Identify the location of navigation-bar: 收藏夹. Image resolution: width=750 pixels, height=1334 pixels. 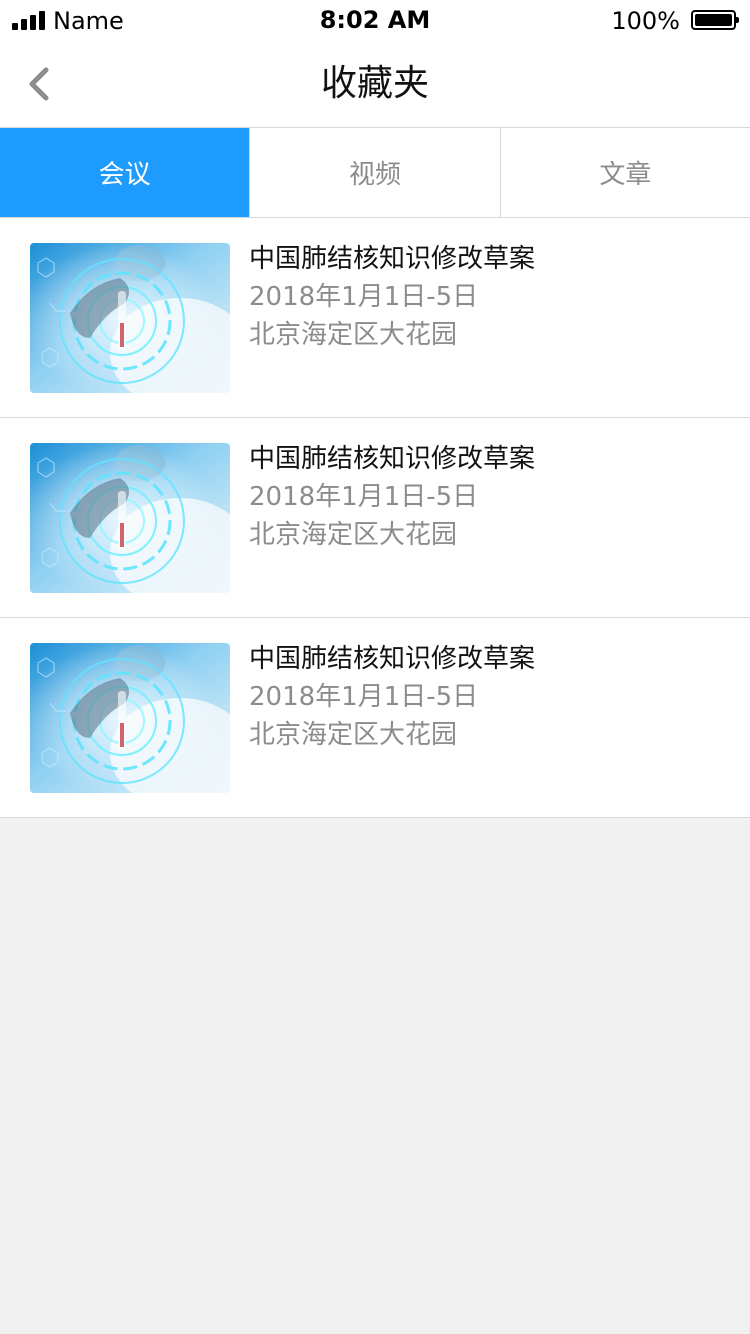
(375, 84).